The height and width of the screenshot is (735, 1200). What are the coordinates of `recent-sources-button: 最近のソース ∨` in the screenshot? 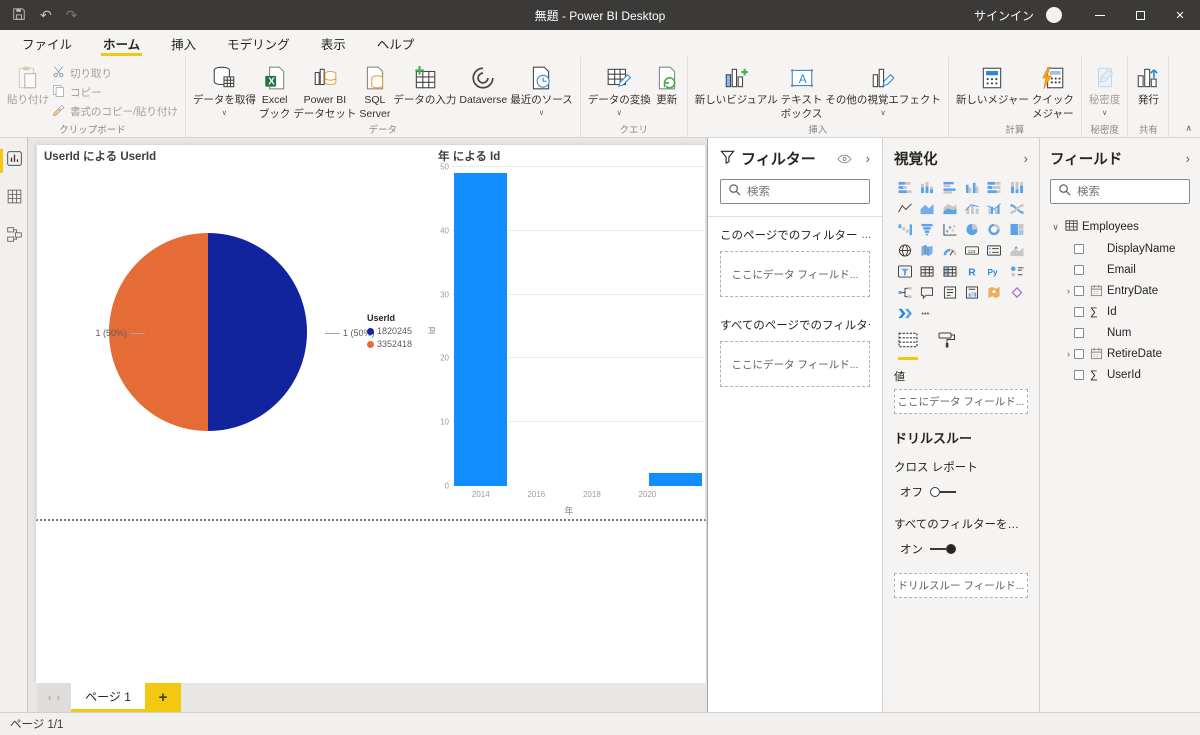 It's located at (541, 89).